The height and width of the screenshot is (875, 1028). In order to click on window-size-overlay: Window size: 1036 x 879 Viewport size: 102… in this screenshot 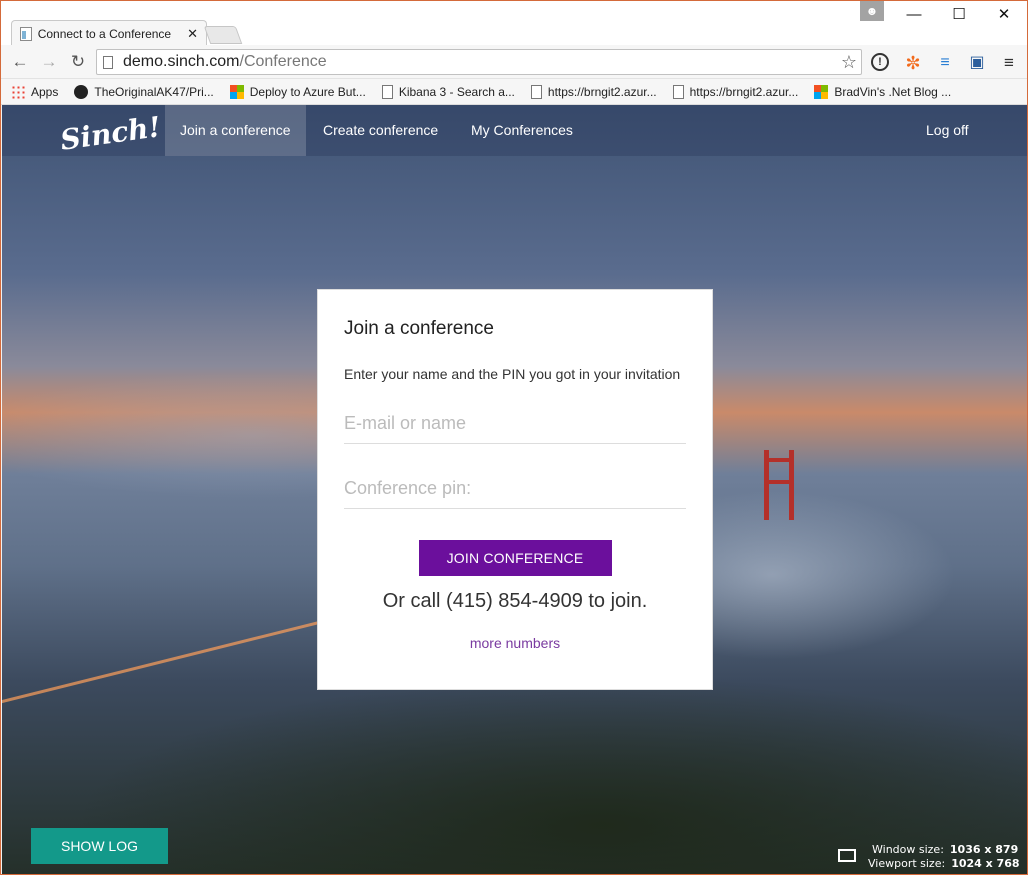, I will do `click(929, 857)`.